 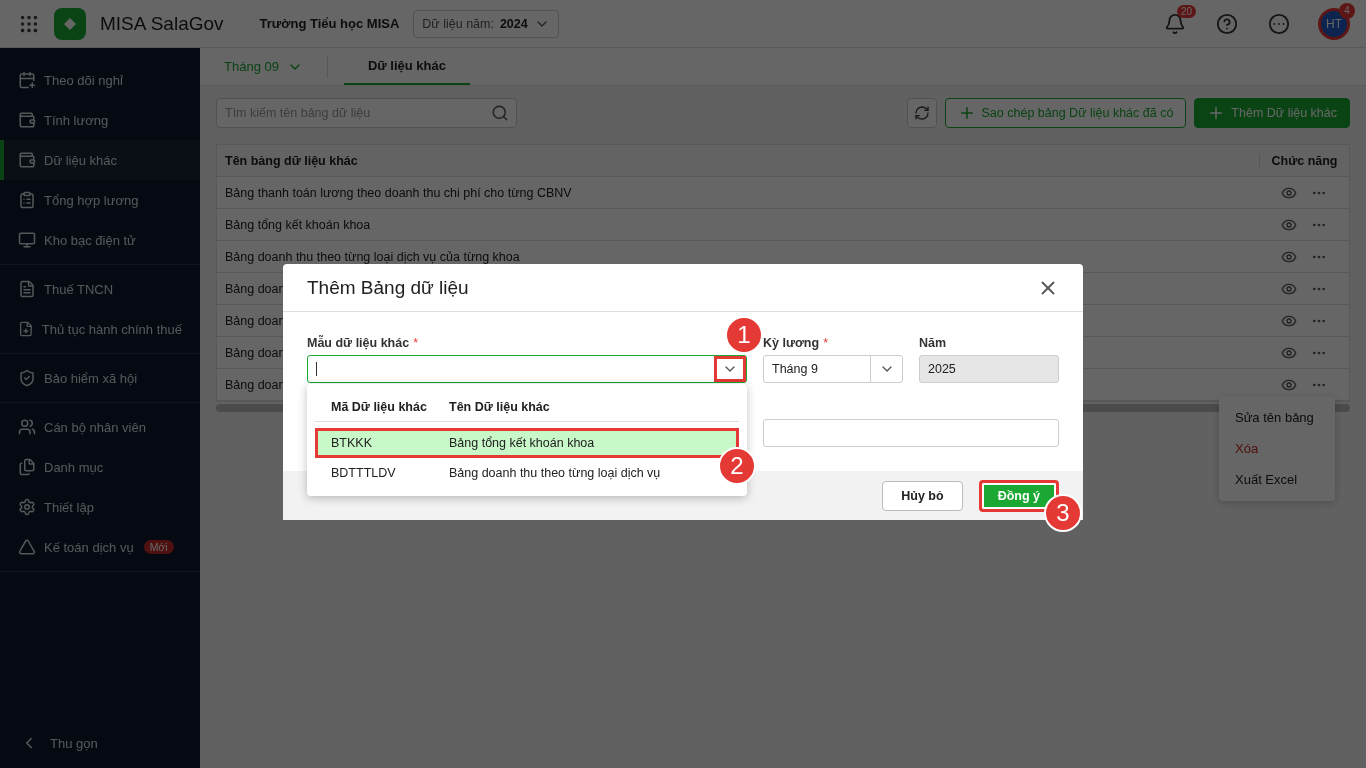 I want to click on menu-item: Xóa, so click(x=1277, y=448).